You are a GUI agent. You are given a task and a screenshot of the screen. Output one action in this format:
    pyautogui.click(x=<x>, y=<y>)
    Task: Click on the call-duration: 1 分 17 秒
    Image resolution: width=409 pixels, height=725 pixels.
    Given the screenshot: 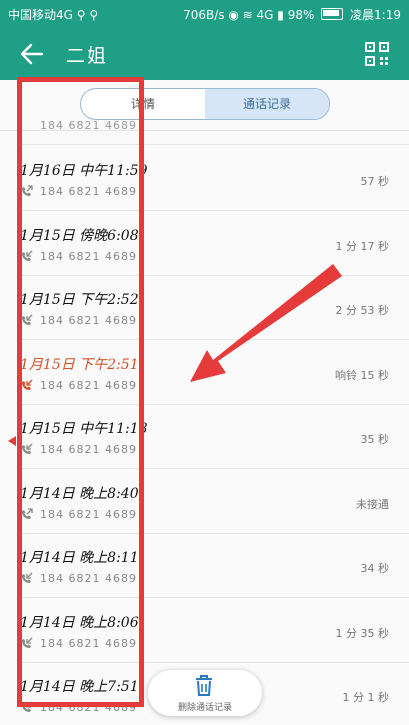 What is the action you would take?
    pyautogui.click(x=362, y=246)
    